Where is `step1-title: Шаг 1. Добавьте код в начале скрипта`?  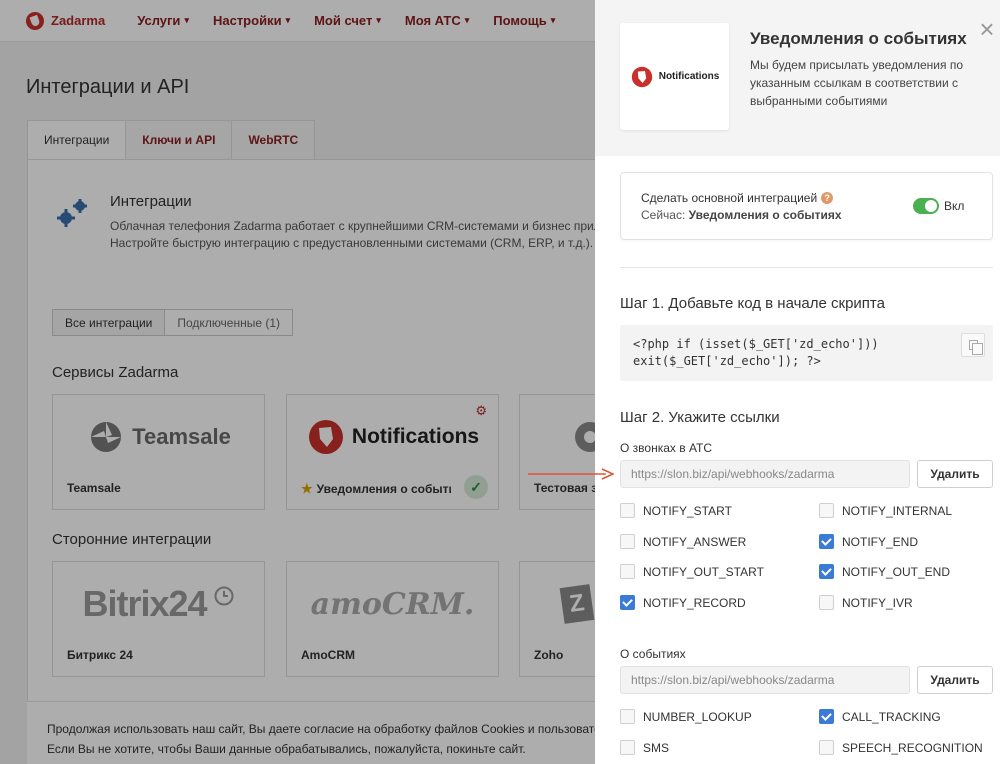
step1-title: Шаг 1. Добавьте код в начале скрипта is located at coordinates (752, 303).